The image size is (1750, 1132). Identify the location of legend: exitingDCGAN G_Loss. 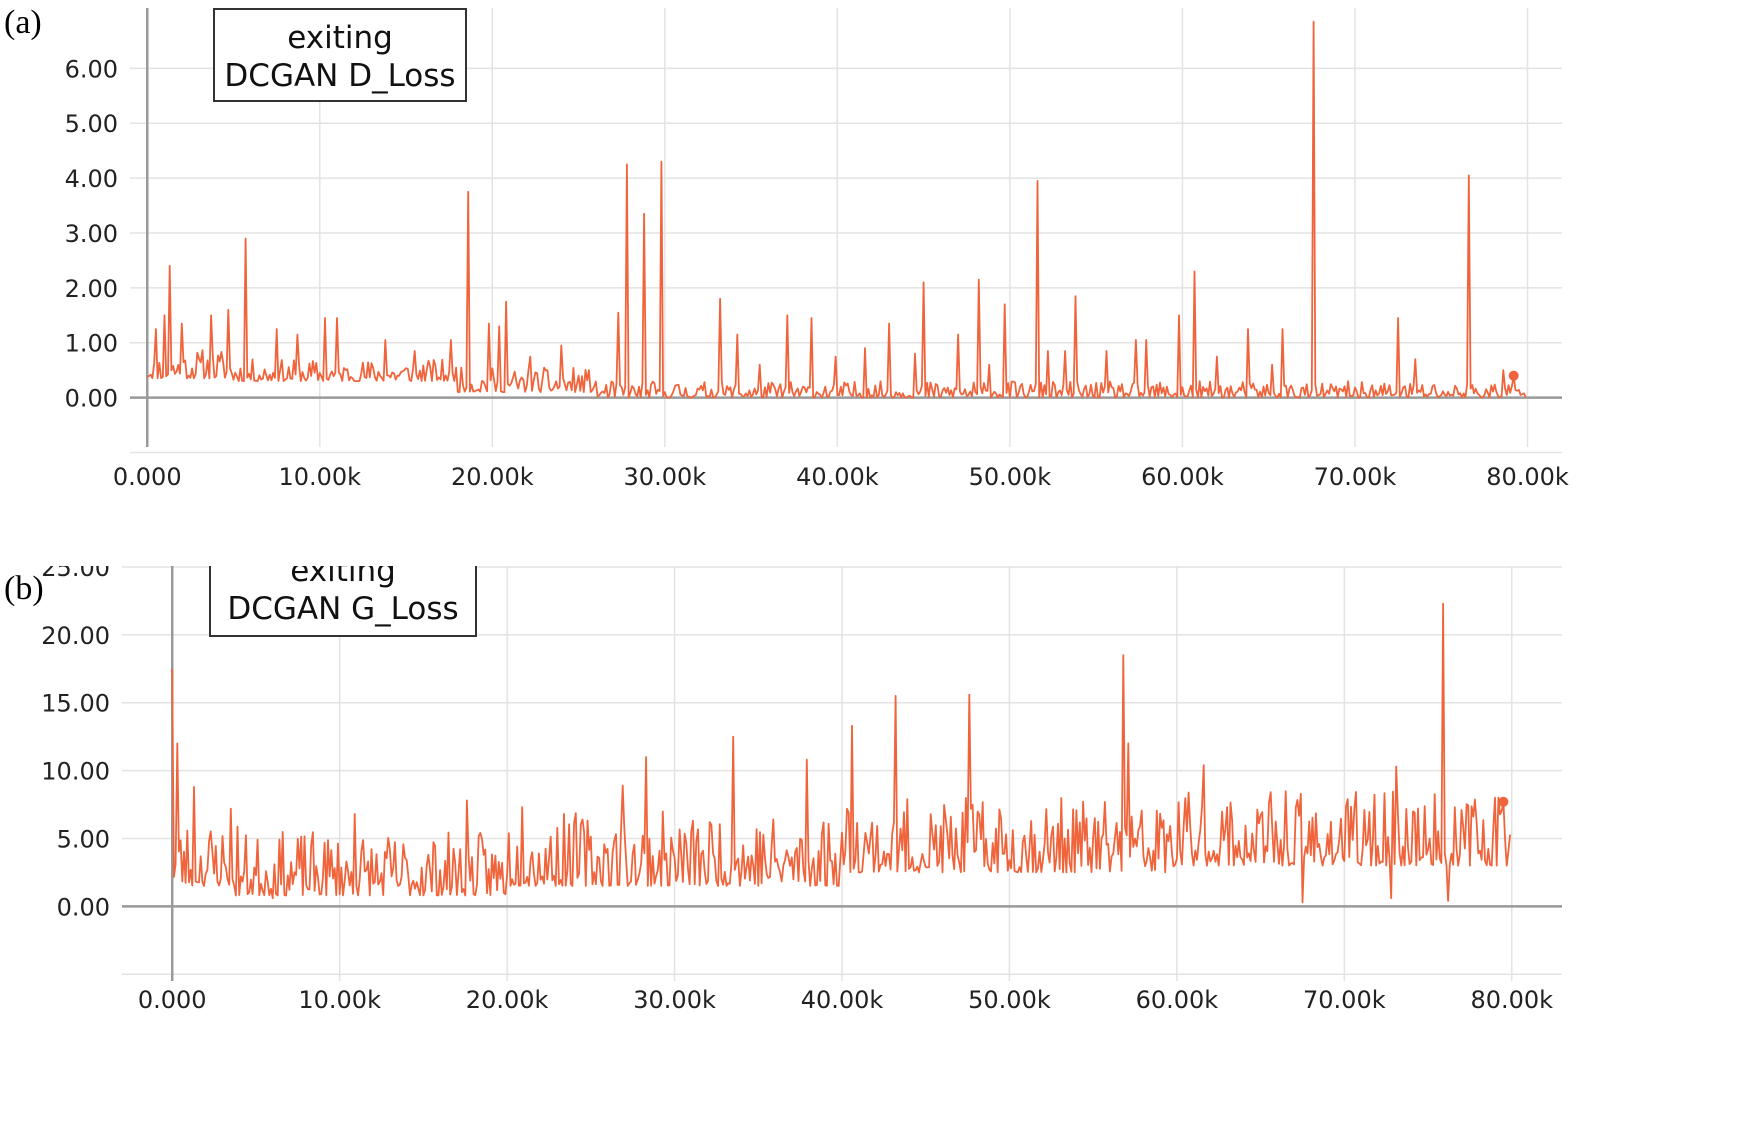
(343, 601).